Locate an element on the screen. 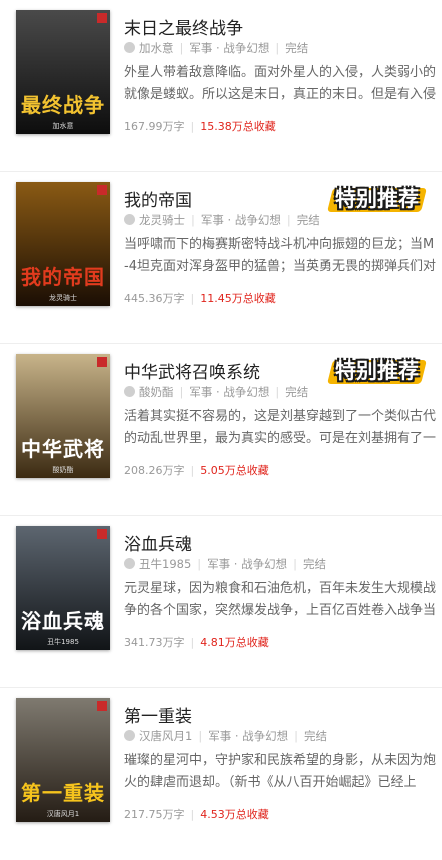  word-count: 445.36万字 is located at coordinates (154, 298).